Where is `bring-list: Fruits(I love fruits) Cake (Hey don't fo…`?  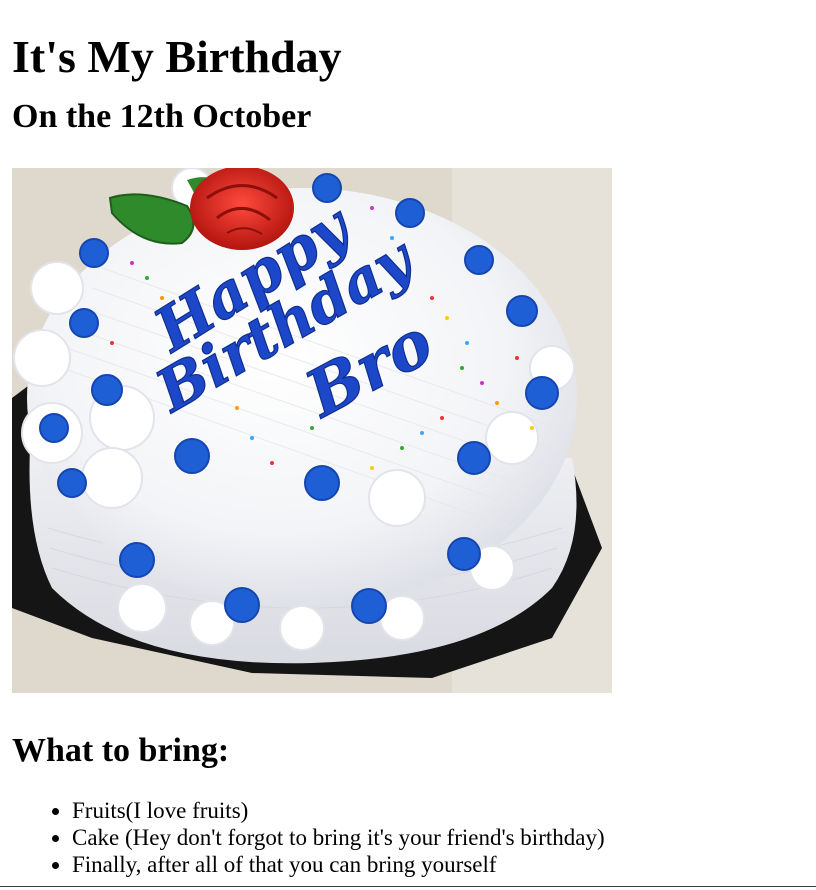
bring-list: Fruits(I love fruits) Cake (Hey don't fo… is located at coordinates (408, 837).